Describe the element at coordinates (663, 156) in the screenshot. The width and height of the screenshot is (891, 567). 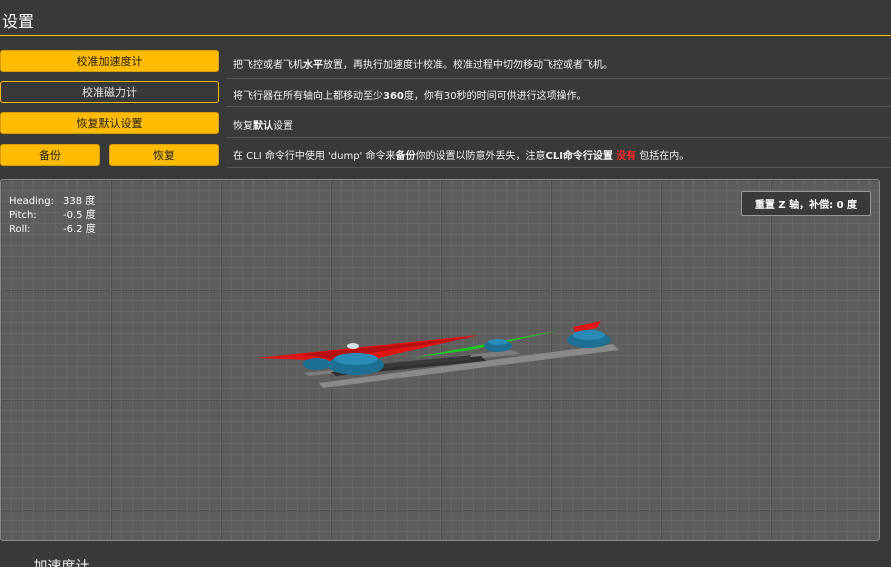
I see `description-segment: 包括在内。` at that location.